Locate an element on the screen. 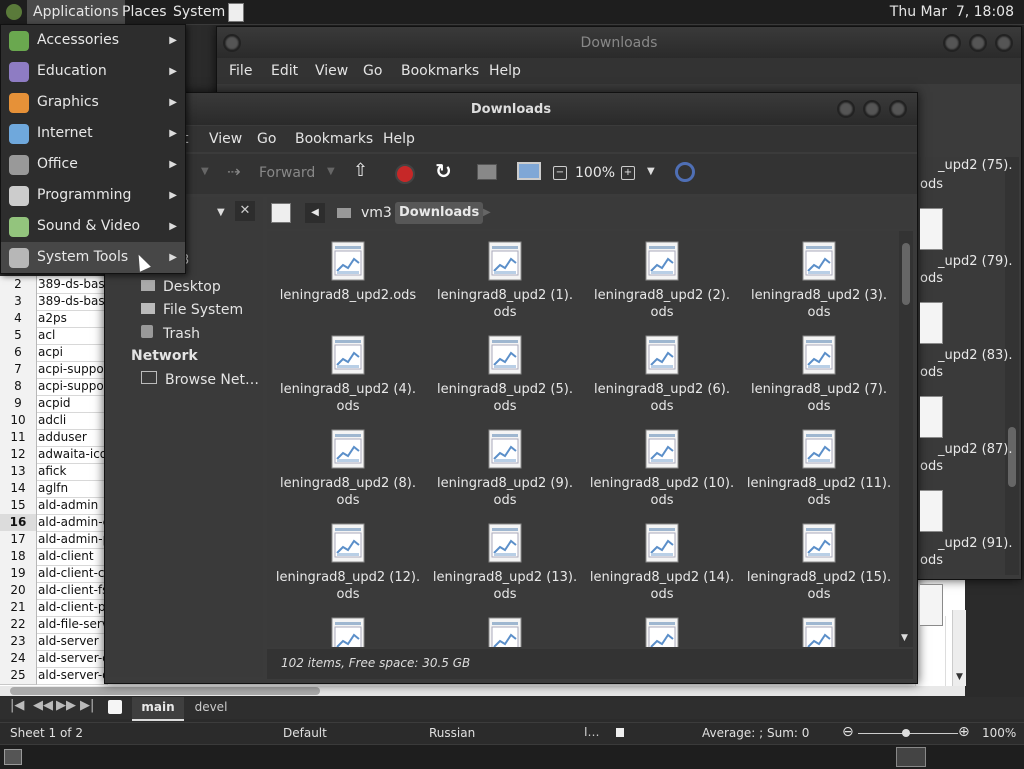  menu-help: Help is located at coordinates (505, 71).